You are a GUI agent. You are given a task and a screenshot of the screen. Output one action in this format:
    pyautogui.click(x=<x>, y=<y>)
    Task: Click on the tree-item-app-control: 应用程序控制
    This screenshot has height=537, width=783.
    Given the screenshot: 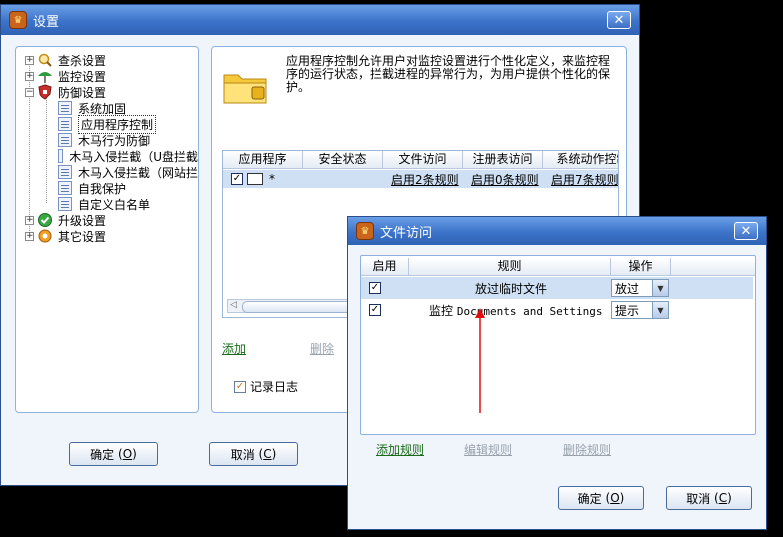 What is the action you would take?
    pyautogui.click(x=107, y=124)
    